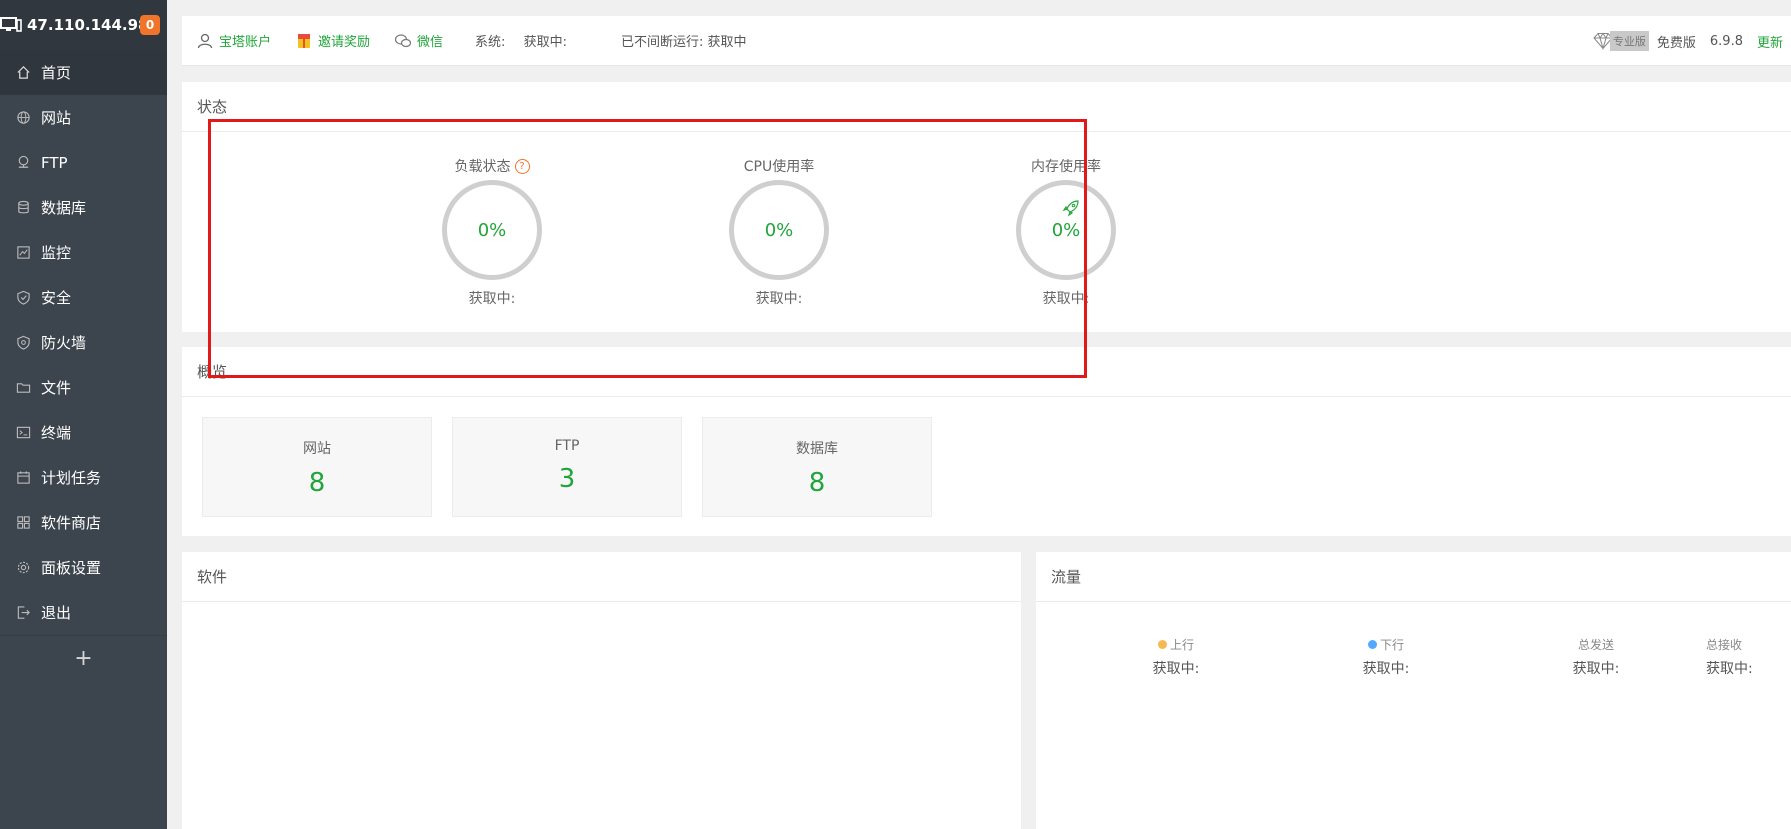 This screenshot has width=1791, height=829. I want to click on sidebar-item-website: 网站, so click(83, 117).